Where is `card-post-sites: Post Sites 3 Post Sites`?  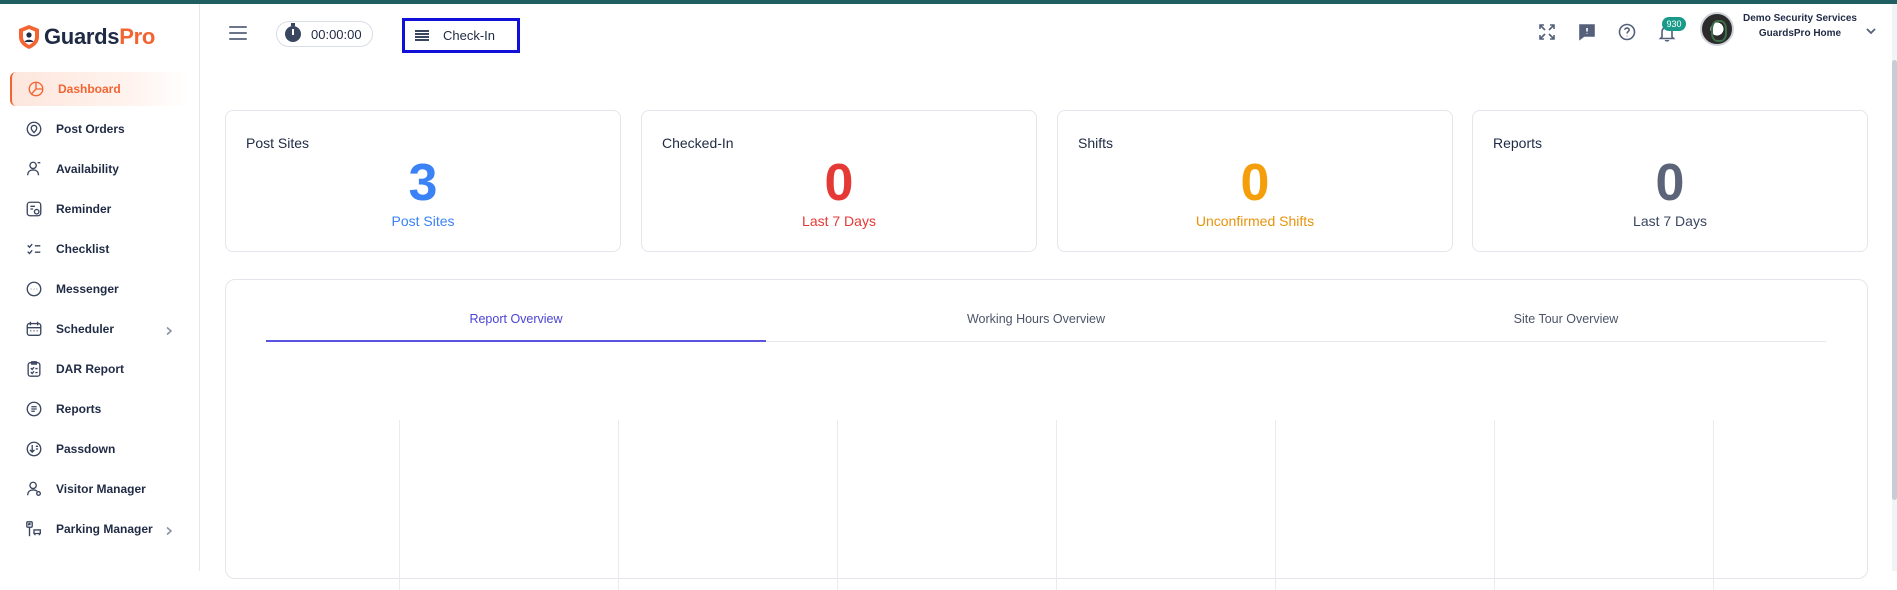
card-post-sites: Post Sites 3 Post Sites is located at coordinates (423, 181).